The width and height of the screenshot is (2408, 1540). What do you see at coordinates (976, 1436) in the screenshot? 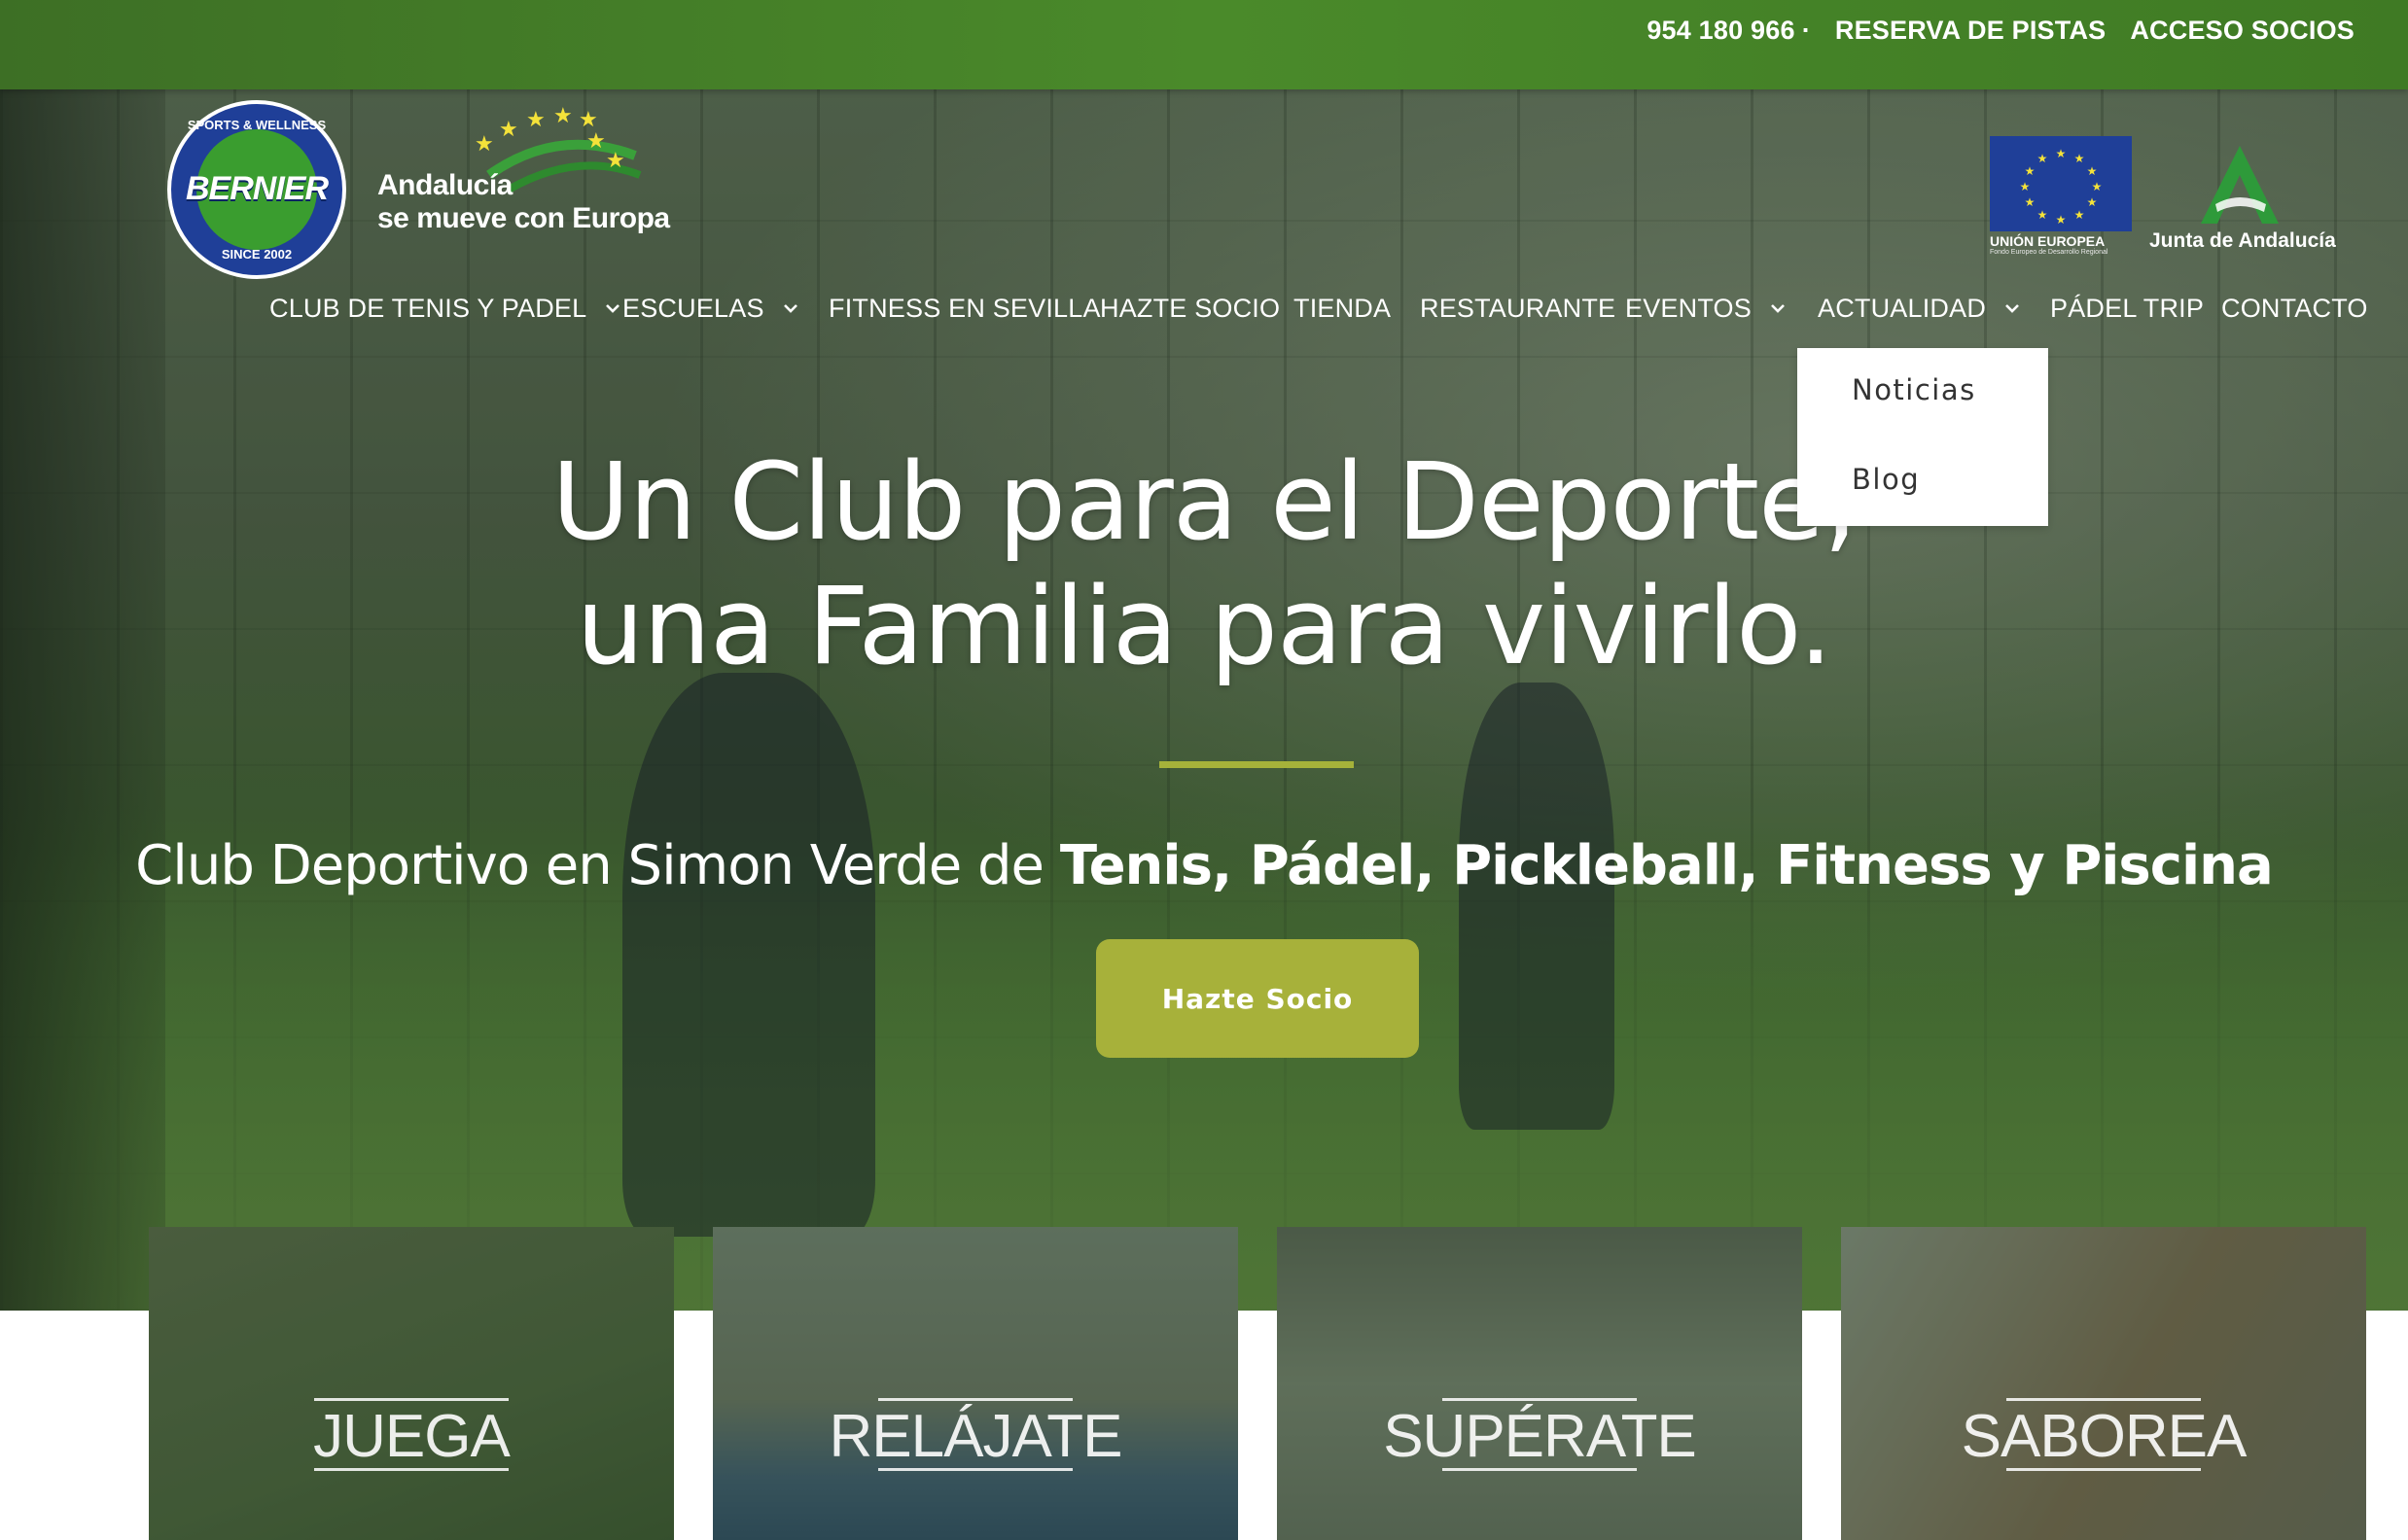
I see `card-label: RELÁJATE` at bounding box center [976, 1436].